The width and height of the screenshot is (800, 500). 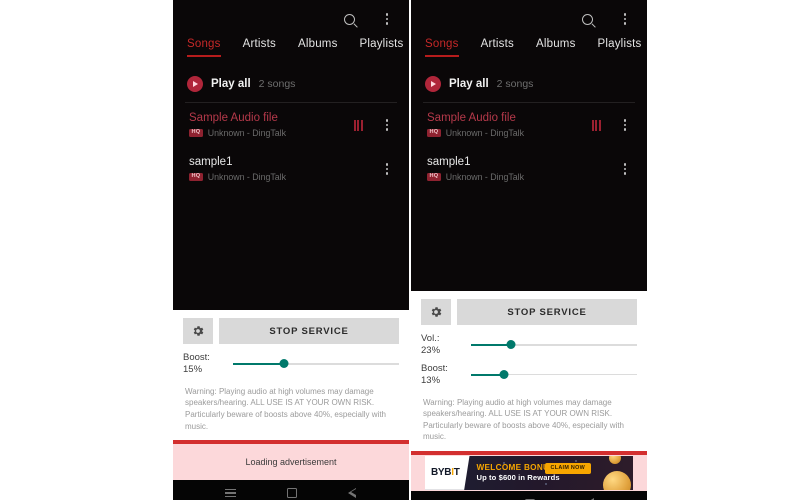 What do you see at coordinates (567, 468) in the screenshot?
I see `bybit-cta-button: CLAIM NOW` at bounding box center [567, 468].